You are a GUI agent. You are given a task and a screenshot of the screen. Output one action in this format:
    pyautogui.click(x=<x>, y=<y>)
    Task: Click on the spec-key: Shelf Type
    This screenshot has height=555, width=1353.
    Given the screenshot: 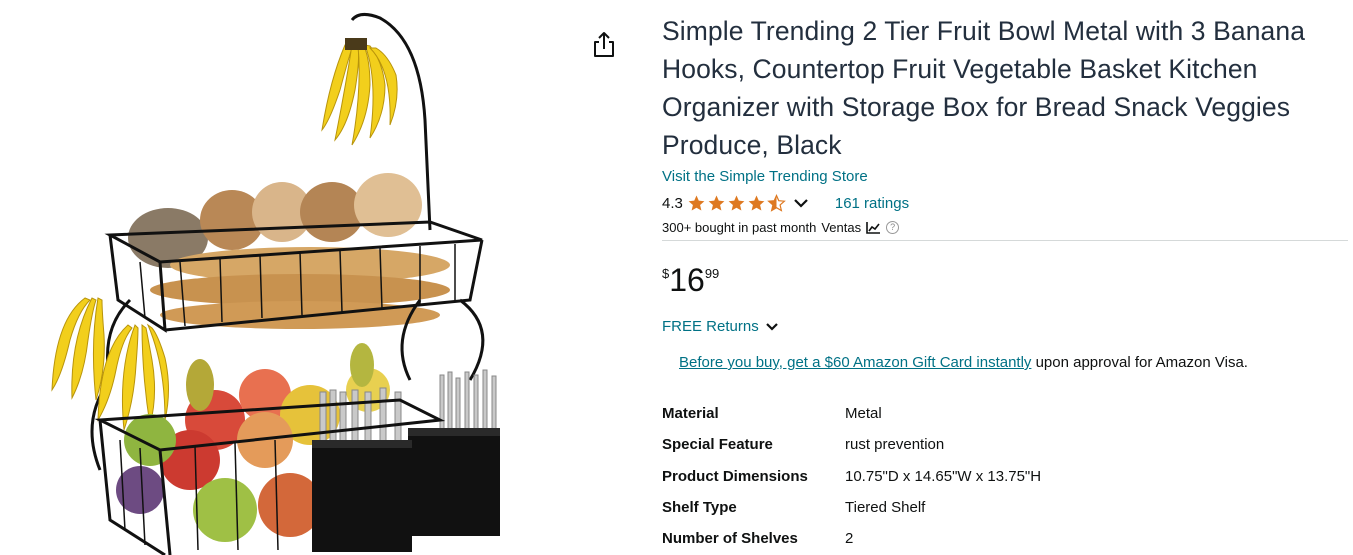 What is the action you would take?
    pyautogui.click(x=699, y=508)
    